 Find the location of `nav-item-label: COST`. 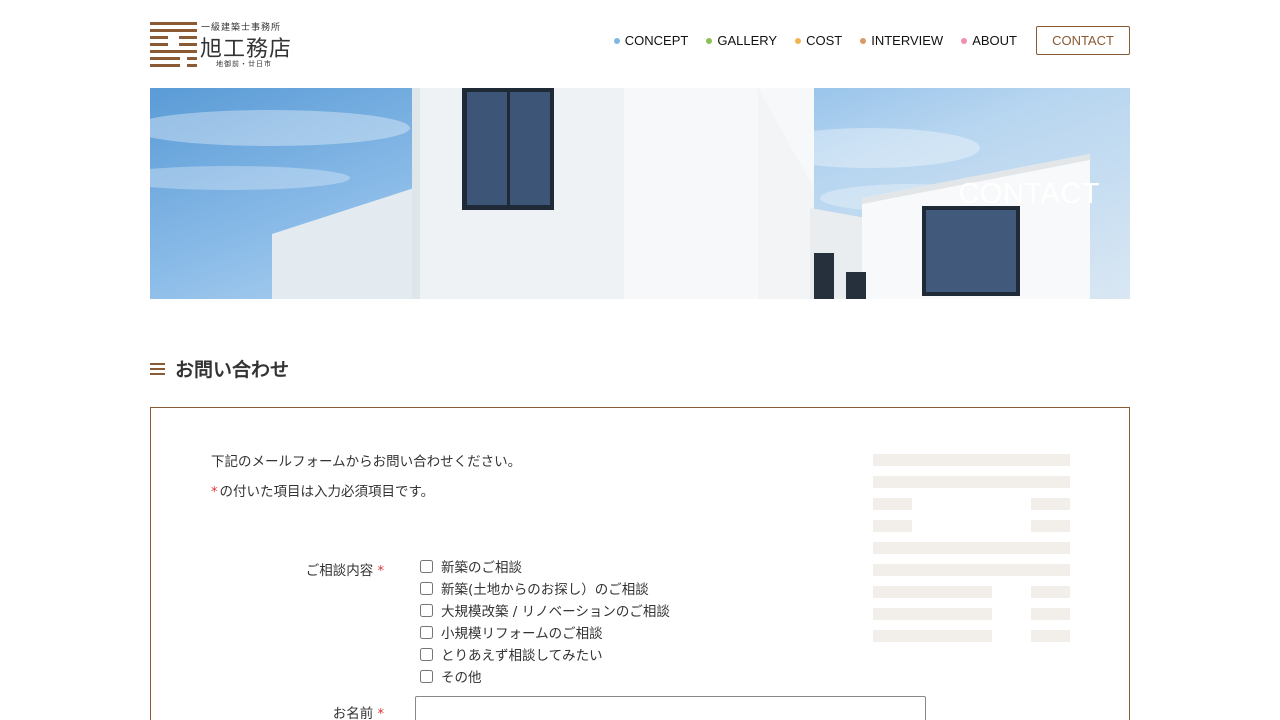

nav-item-label: COST is located at coordinates (824, 40).